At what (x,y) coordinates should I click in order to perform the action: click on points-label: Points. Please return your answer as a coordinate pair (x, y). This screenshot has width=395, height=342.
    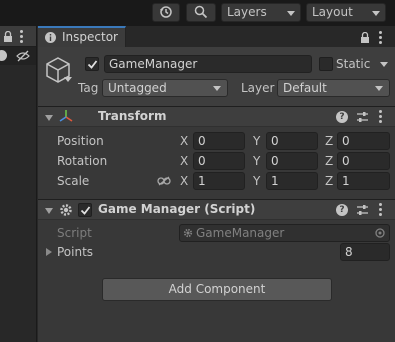
    Looking at the image, I should click on (75, 252).